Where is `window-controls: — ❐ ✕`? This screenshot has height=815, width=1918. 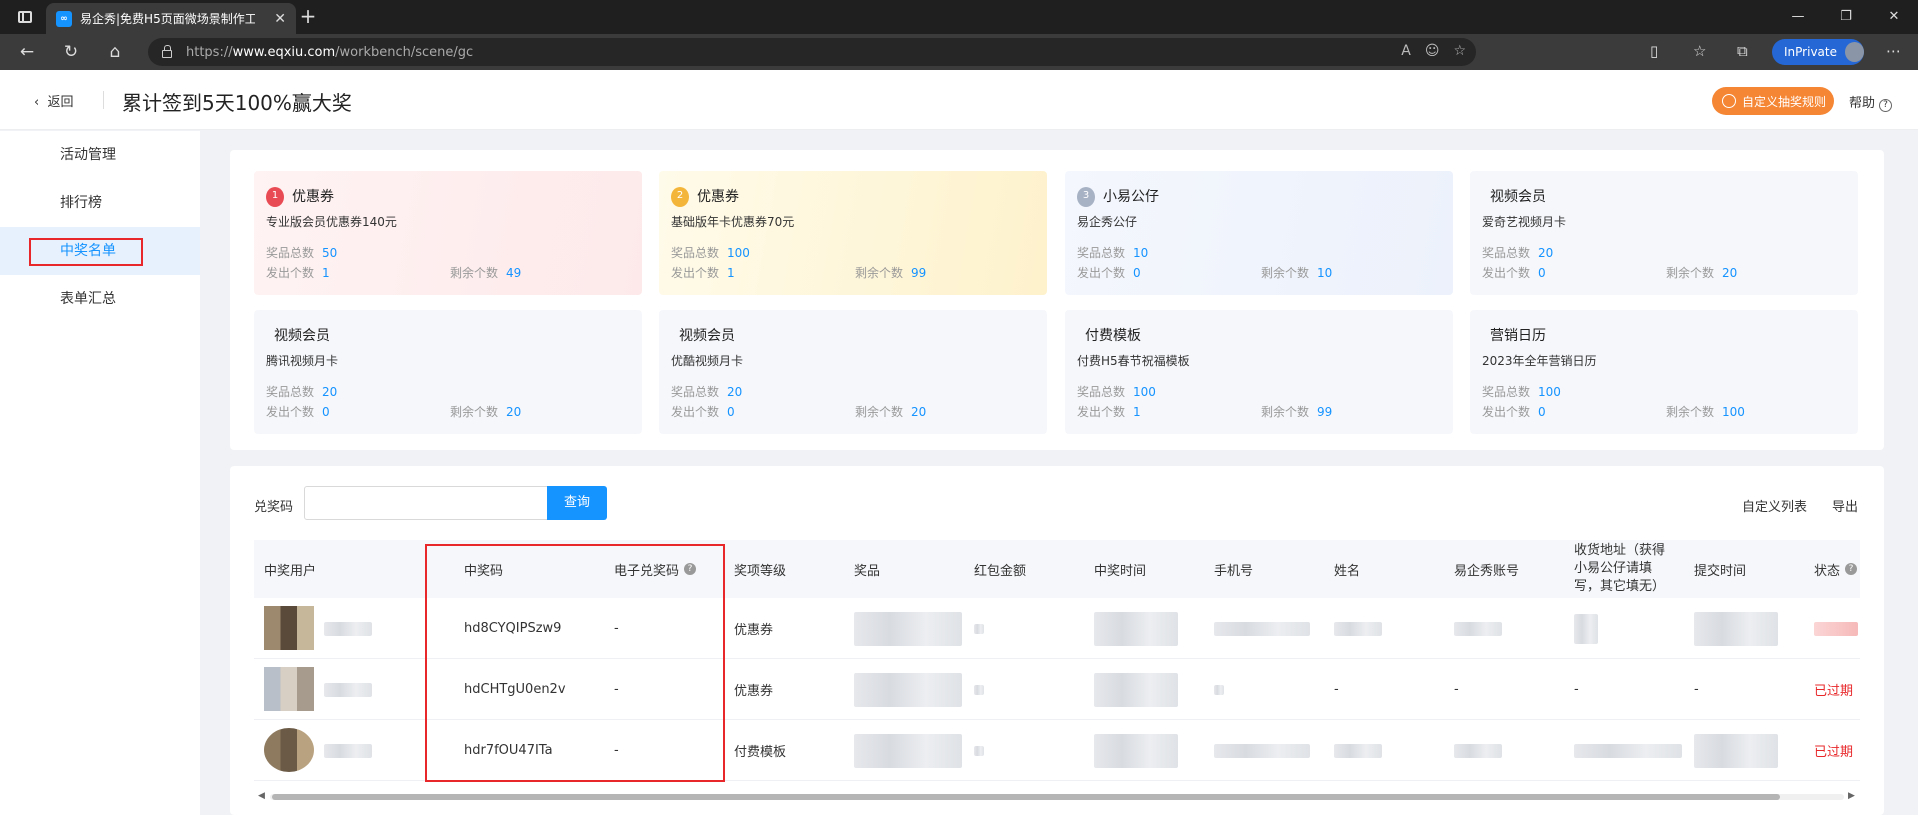
window-controls: — ❐ ✕ is located at coordinates (1846, 17).